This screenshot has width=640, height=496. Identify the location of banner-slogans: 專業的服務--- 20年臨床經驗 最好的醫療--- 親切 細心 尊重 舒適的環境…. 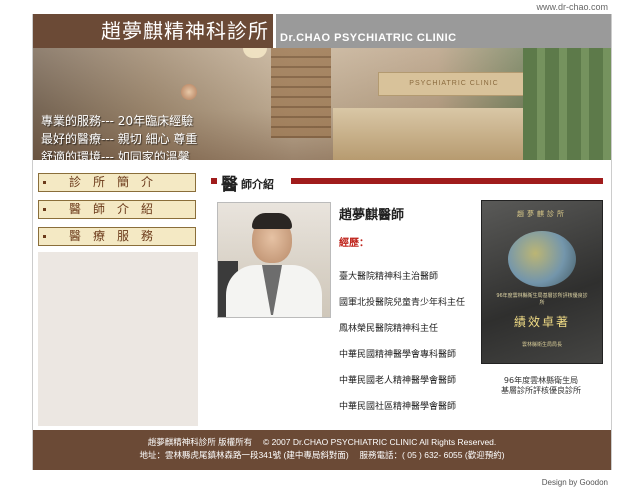
(119, 136).